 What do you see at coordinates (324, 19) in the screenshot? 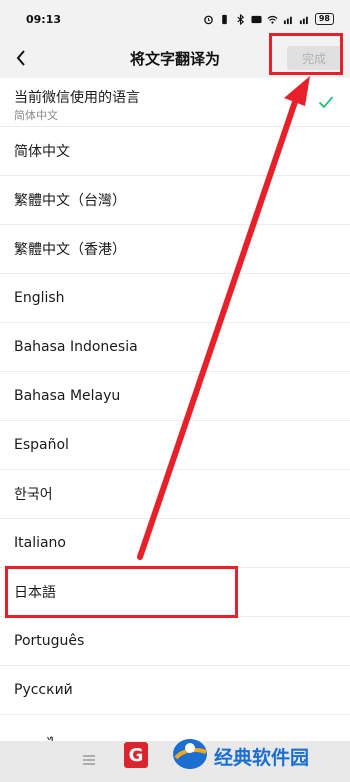
I see `battery-indicator: 98` at bounding box center [324, 19].